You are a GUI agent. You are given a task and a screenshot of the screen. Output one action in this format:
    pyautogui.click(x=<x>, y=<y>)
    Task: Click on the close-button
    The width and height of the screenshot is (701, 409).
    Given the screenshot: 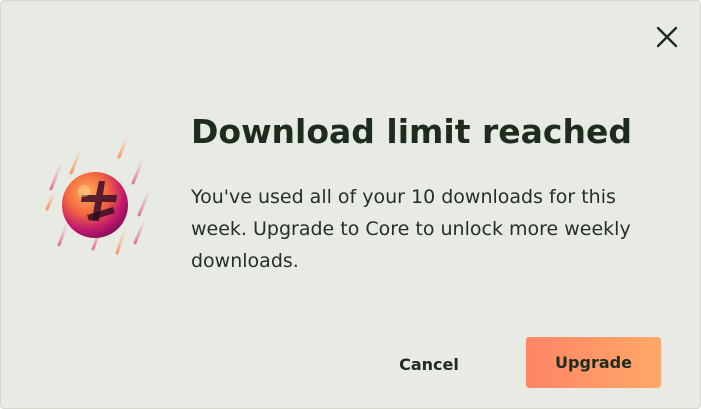 What is the action you would take?
    pyautogui.click(x=667, y=37)
    